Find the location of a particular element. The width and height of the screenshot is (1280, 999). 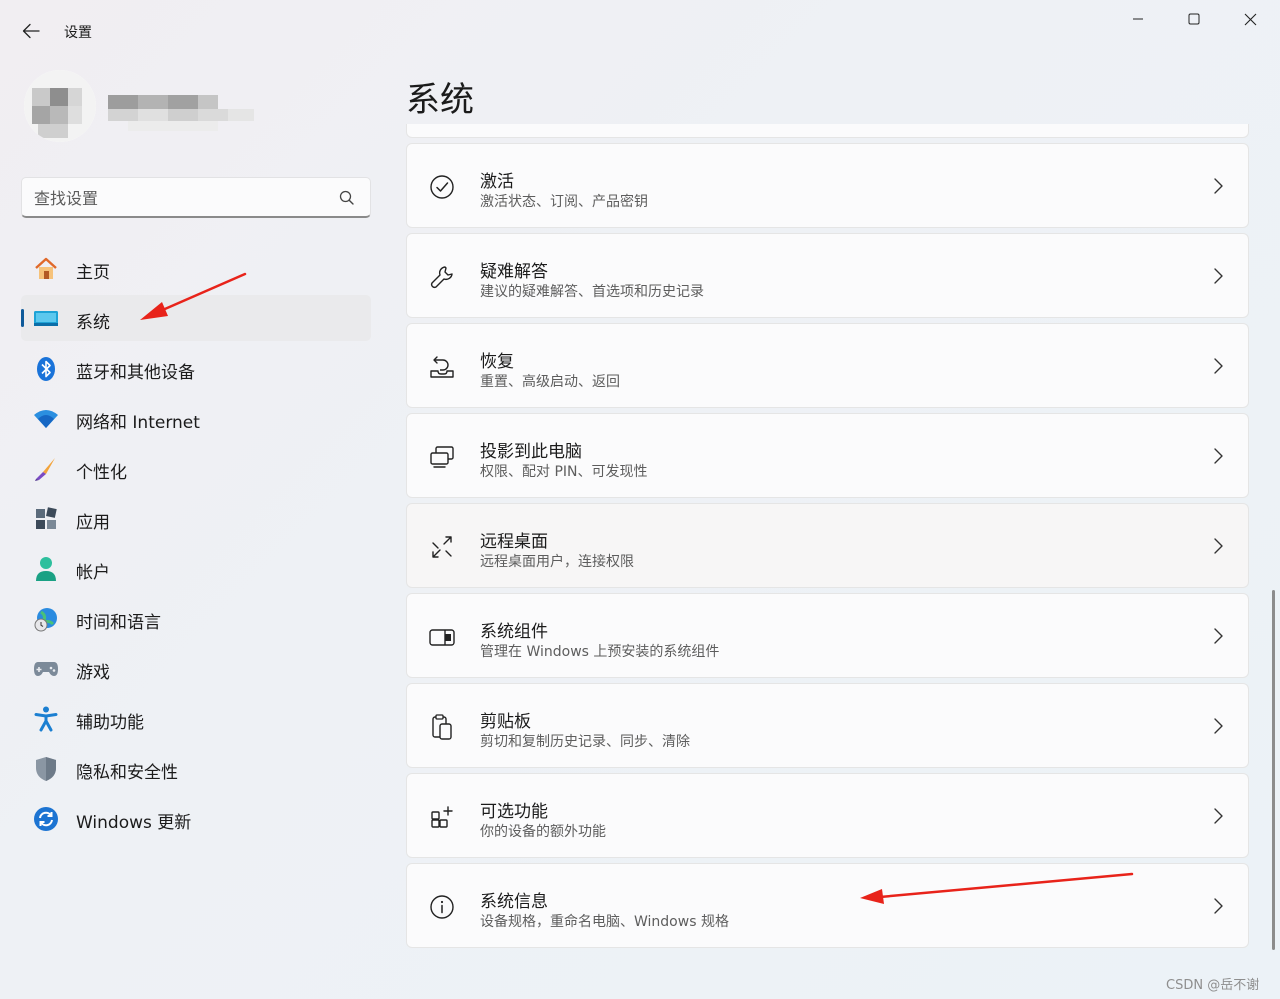

sidebar-item-apps: 应用 is located at coordinates (196, 518).